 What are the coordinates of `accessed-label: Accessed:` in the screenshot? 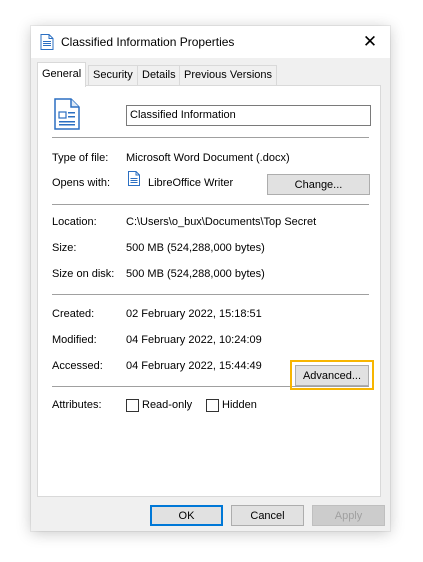 It's located at (77, 366).